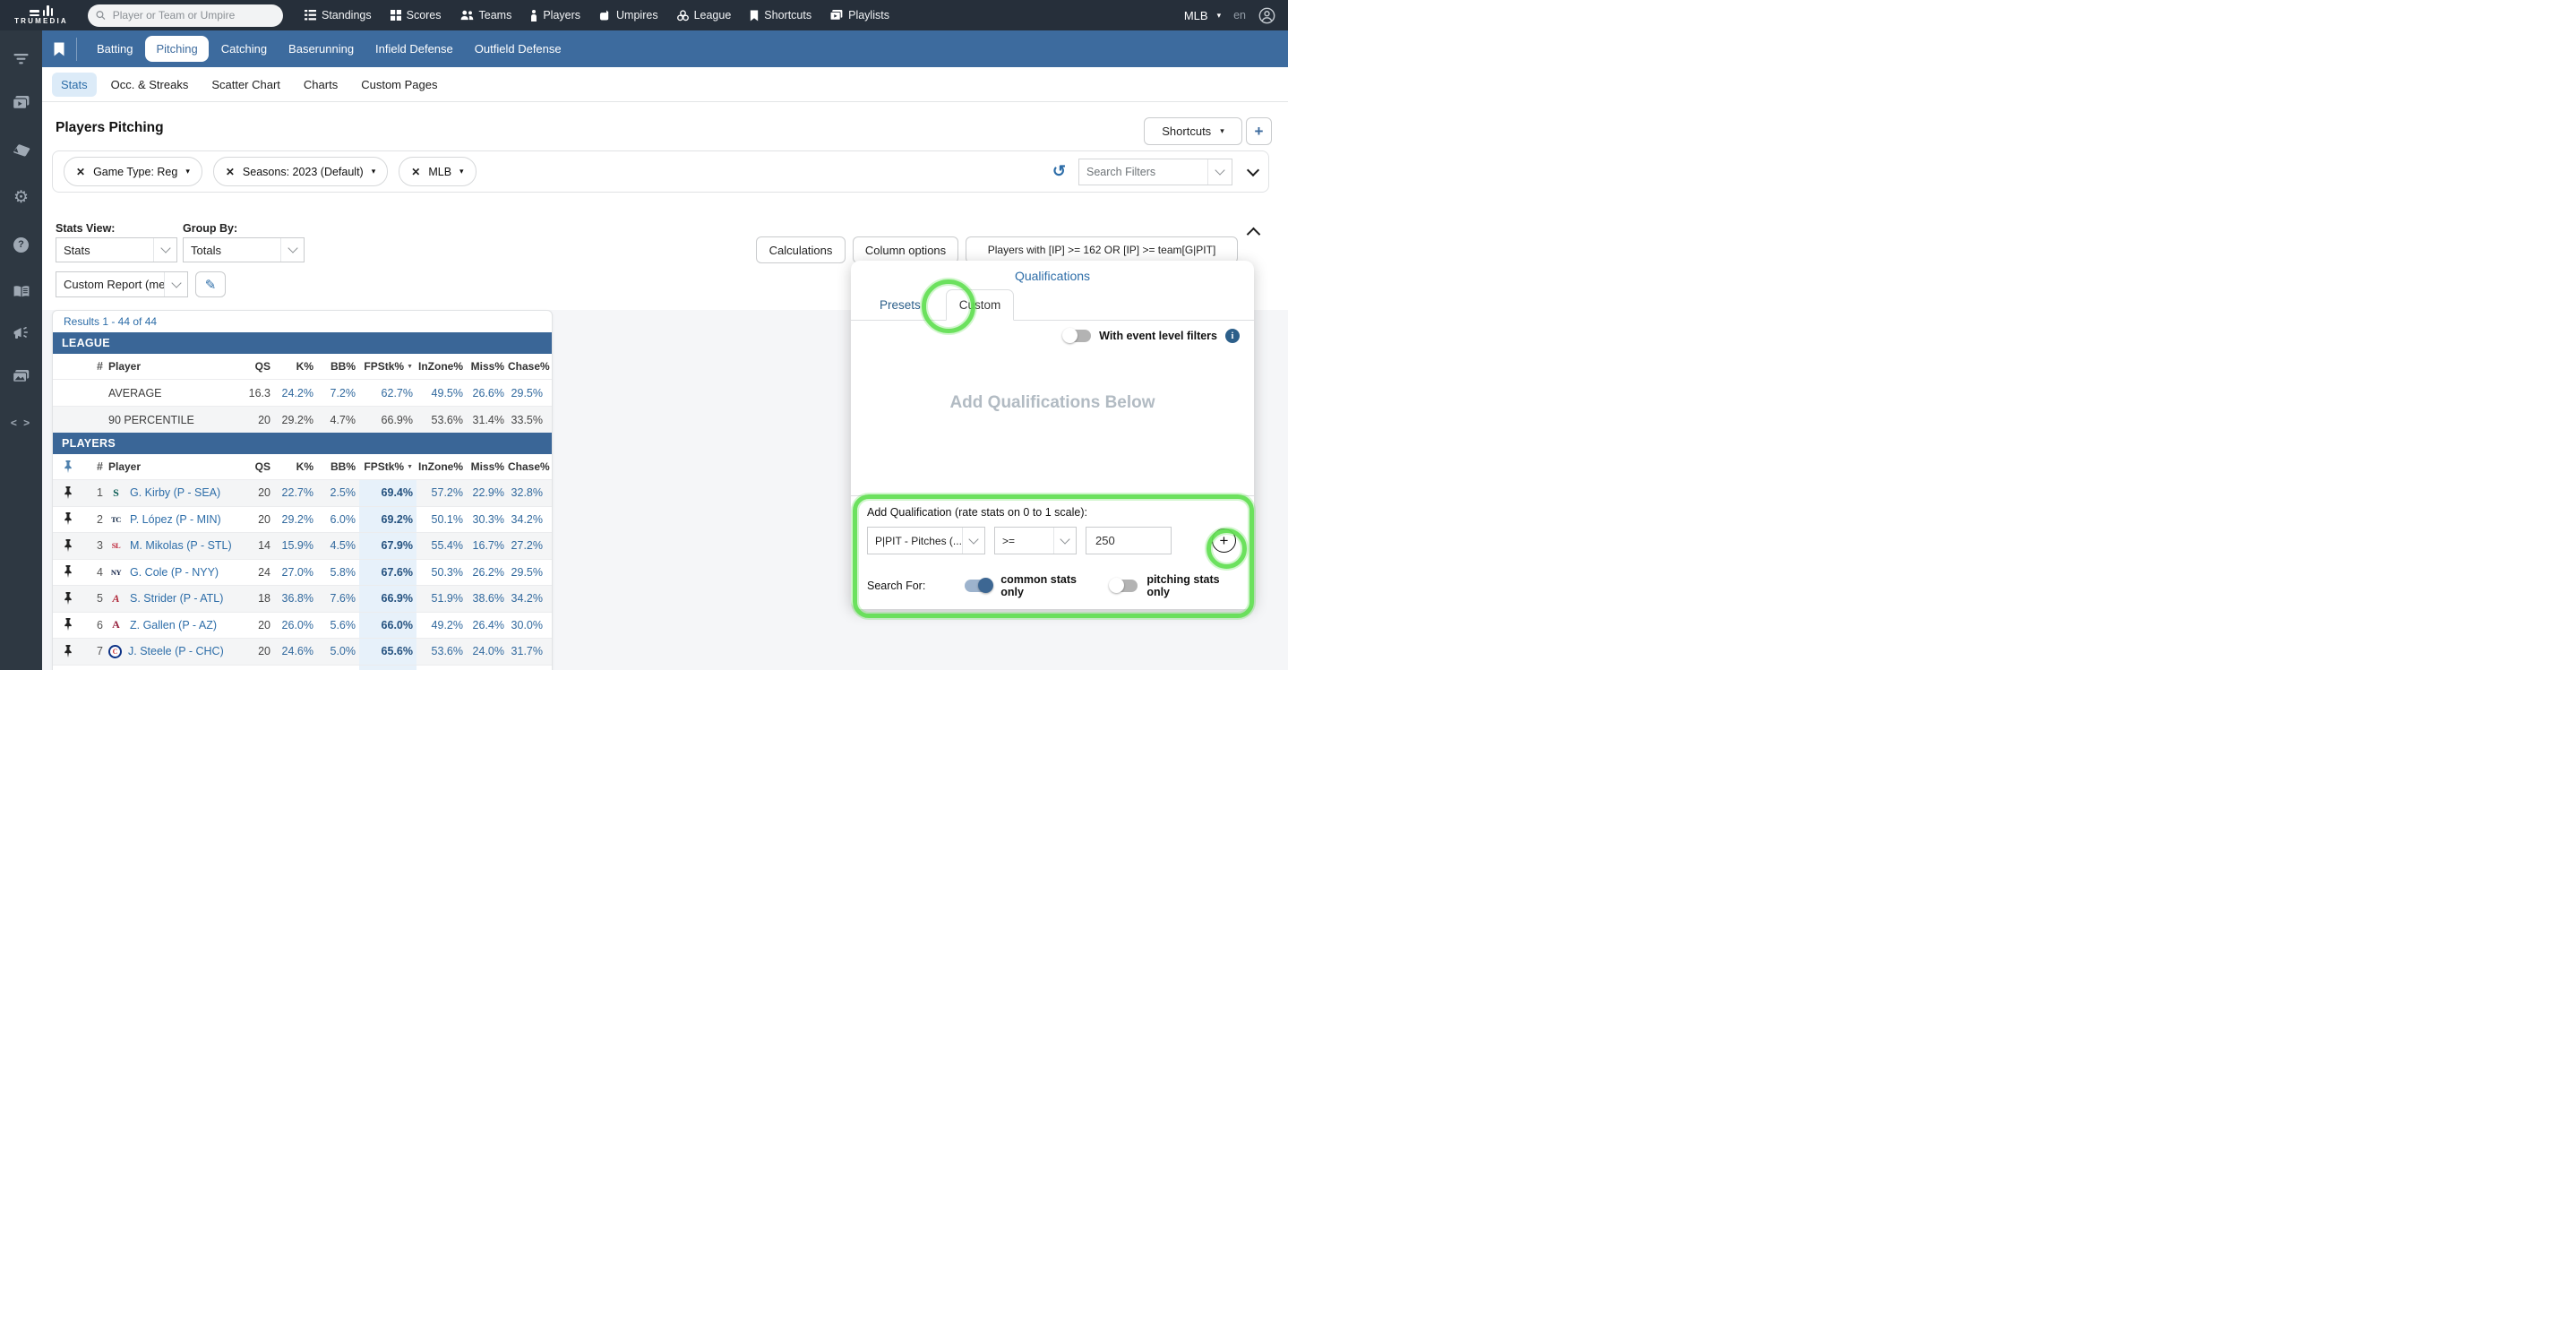  What do you see at coordinates (1035, 540) in the screenshot?
I see `operator-select: >=` at bounding box center [1035, 540].